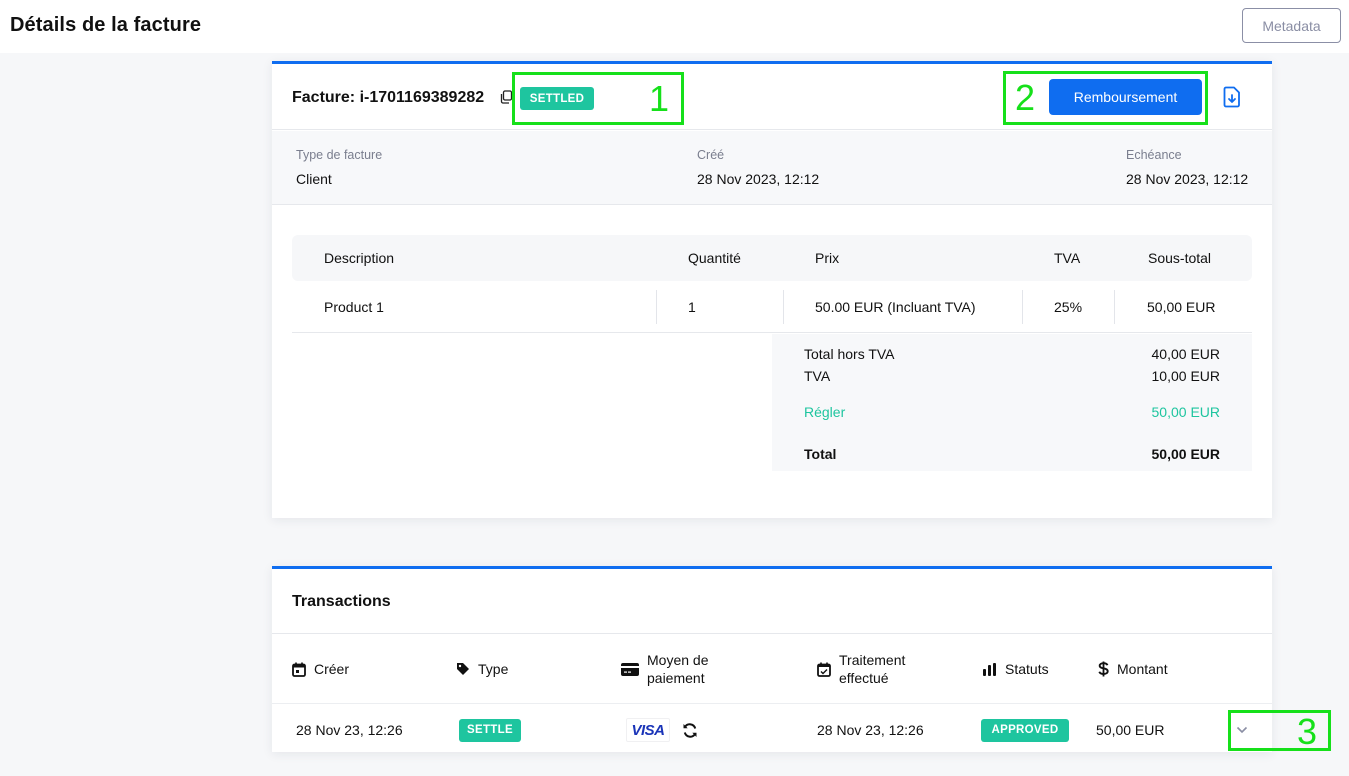 This screenshot has height=776, width=1349. I want to click on column-header-payment: Moyen de paiement, so click(676, 669).